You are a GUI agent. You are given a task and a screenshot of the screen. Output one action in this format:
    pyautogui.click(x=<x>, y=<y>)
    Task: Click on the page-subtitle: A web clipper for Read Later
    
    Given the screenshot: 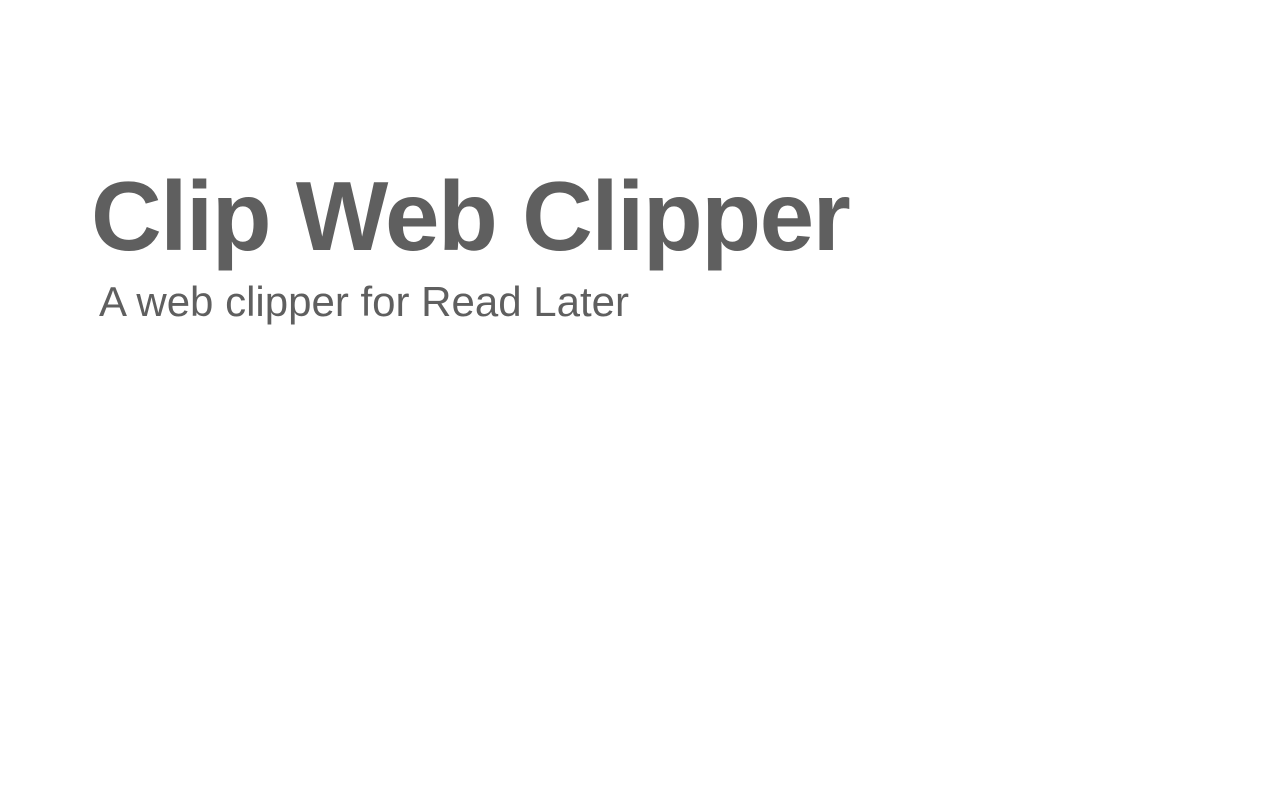 What is the action you would take?
    pyautogui.click(x=364, y=301)
    